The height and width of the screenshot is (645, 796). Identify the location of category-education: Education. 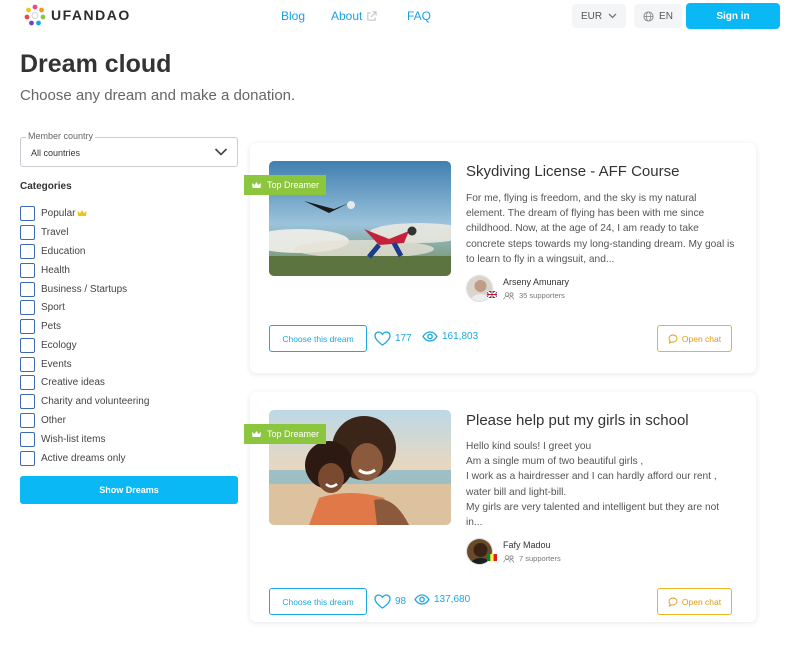
(52, 251).